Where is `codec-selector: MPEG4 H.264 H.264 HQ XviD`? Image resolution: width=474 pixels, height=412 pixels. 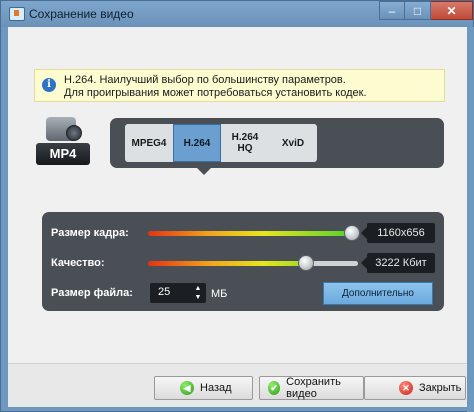 codec-selector: MPEG4 H.264 H.264 HQ XviD is located at coordinates (277, 143).